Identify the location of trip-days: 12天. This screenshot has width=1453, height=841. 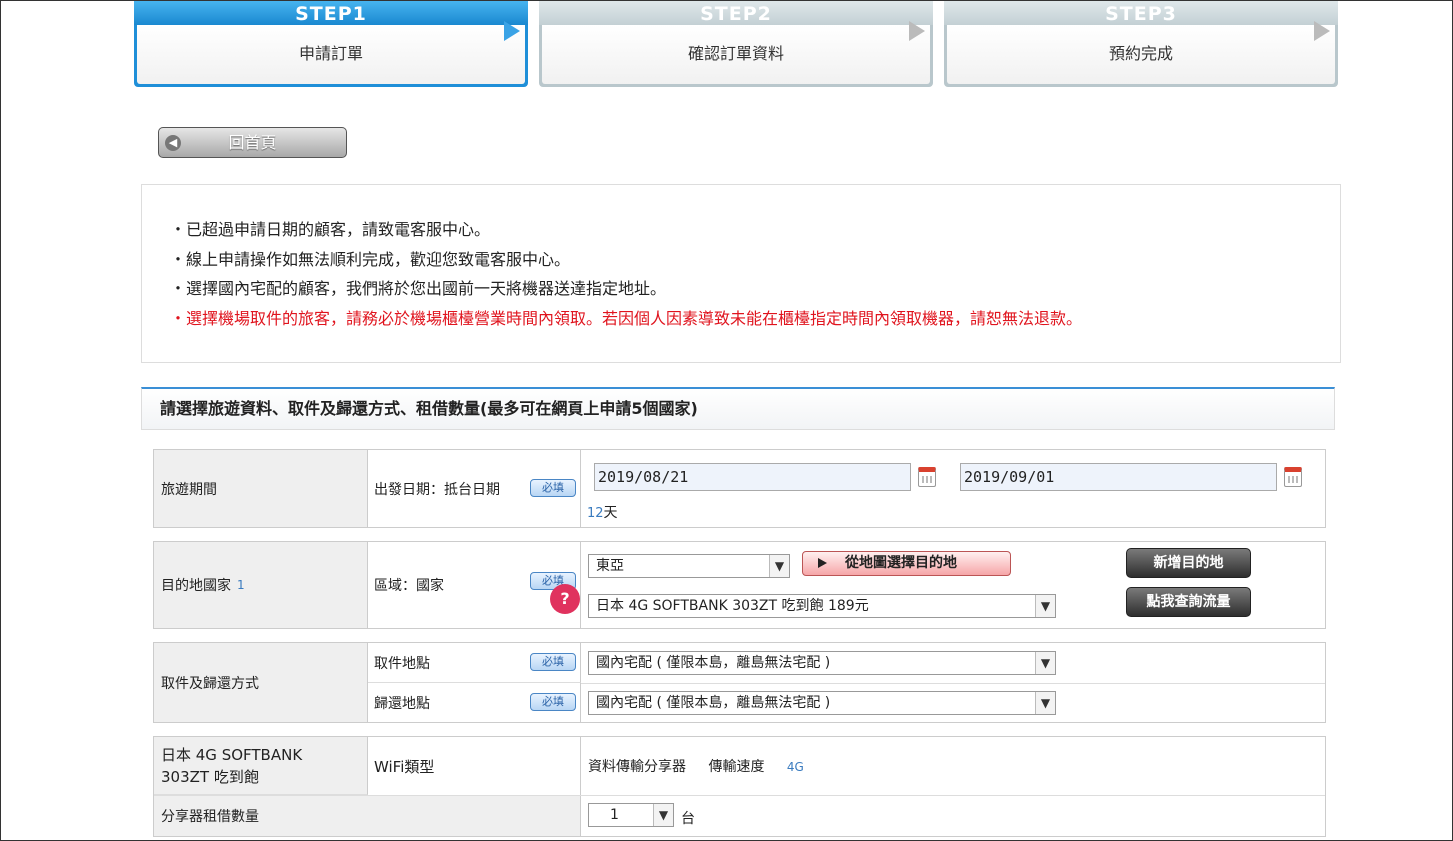
(602, 512).